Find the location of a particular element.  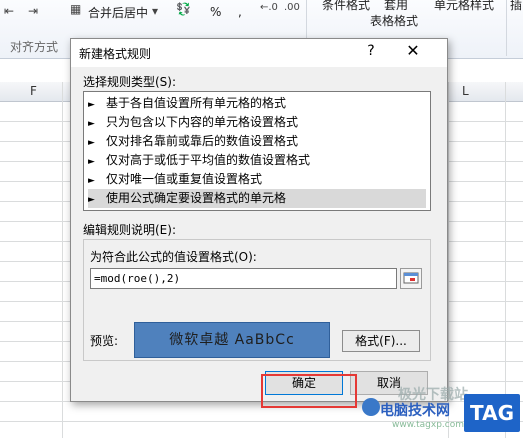

watermark-logo-icon is located at coordinates (371, 407).